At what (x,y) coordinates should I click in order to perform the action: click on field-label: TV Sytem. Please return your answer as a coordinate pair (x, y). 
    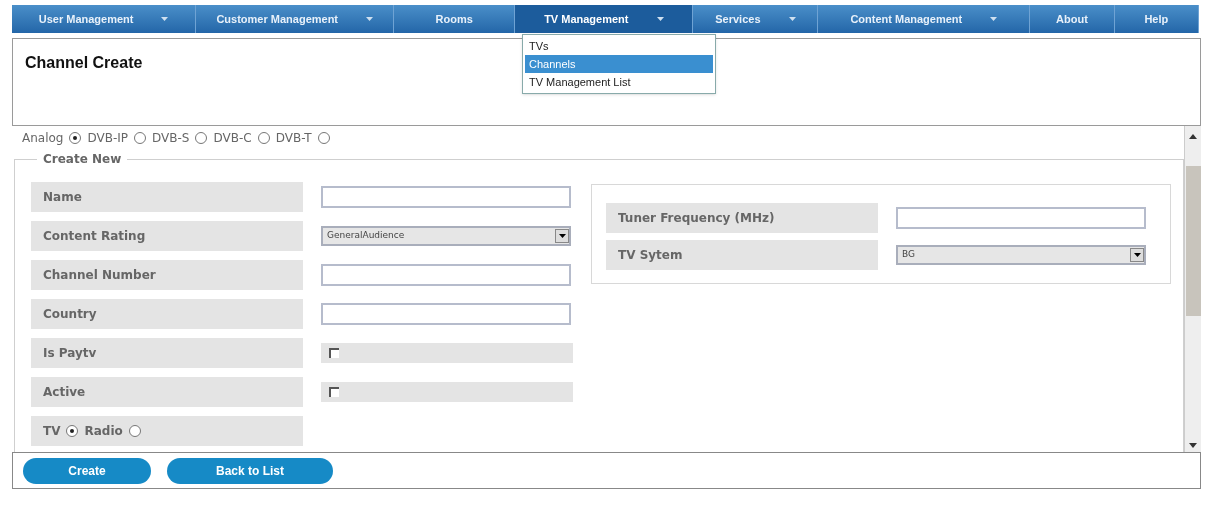
    Looking at the image, I should click on (742, 255).